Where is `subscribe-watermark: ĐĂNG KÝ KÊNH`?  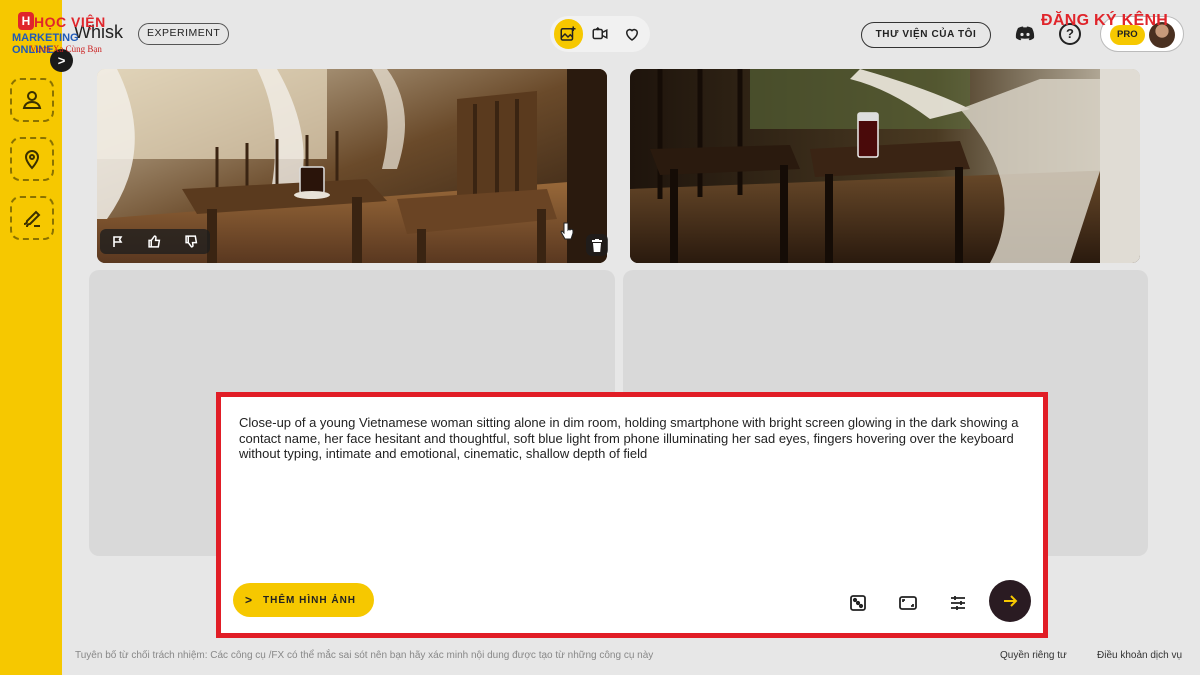
subscribe-watermark: ĐĂNG KÝ KÊNH is located at coordinates (1105, 20).